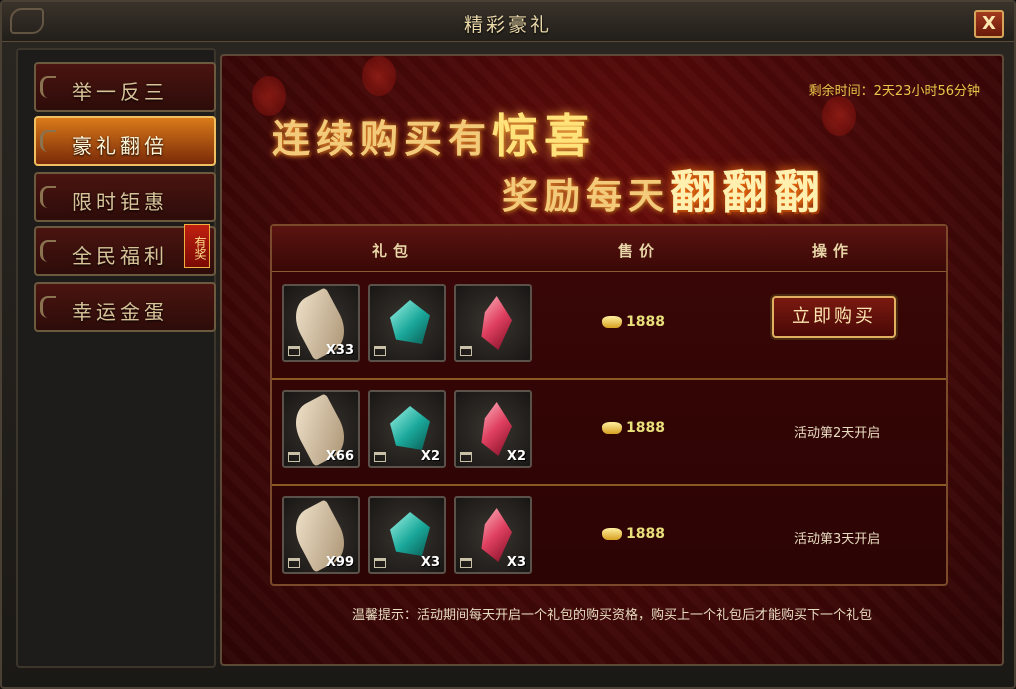 Image resolution: width=1016 pixels, height=689 pixels. Describe the element at coordinates (339, 350) in the screenshot. I see `item-qty: X33` at that location.